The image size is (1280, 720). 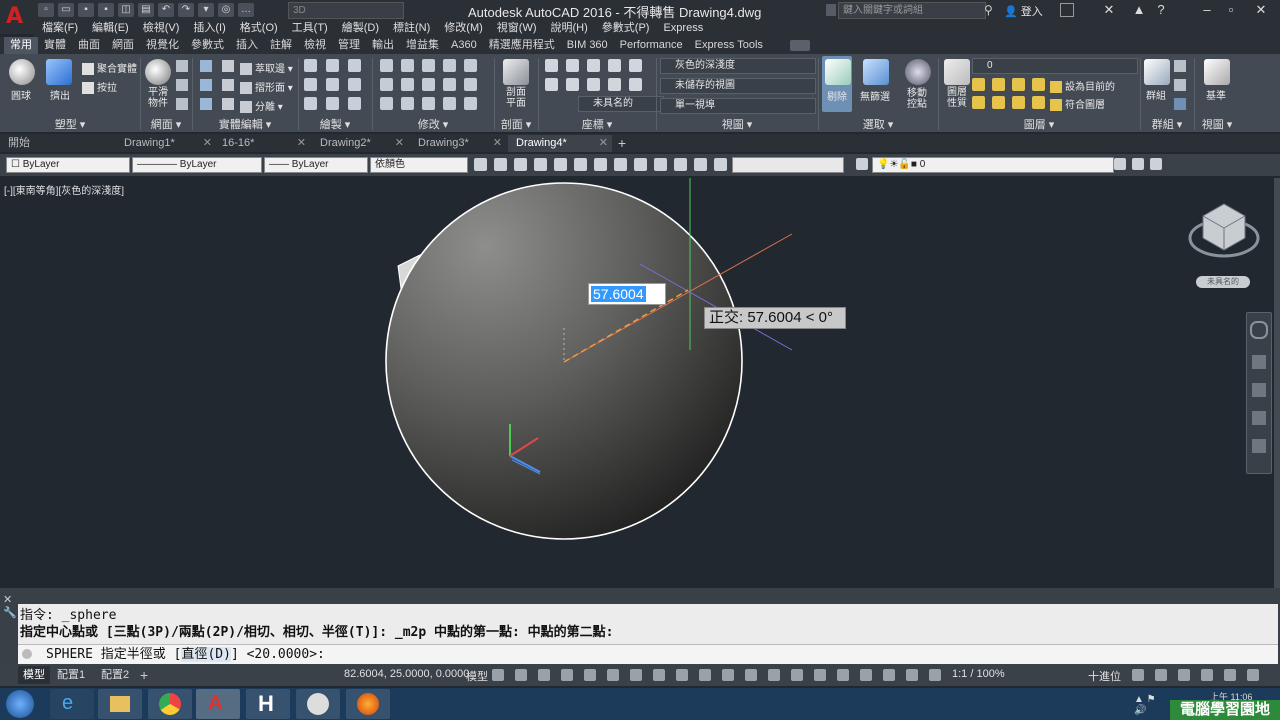 I want to click on chrome-app-icon, so click(x=170, y=704).